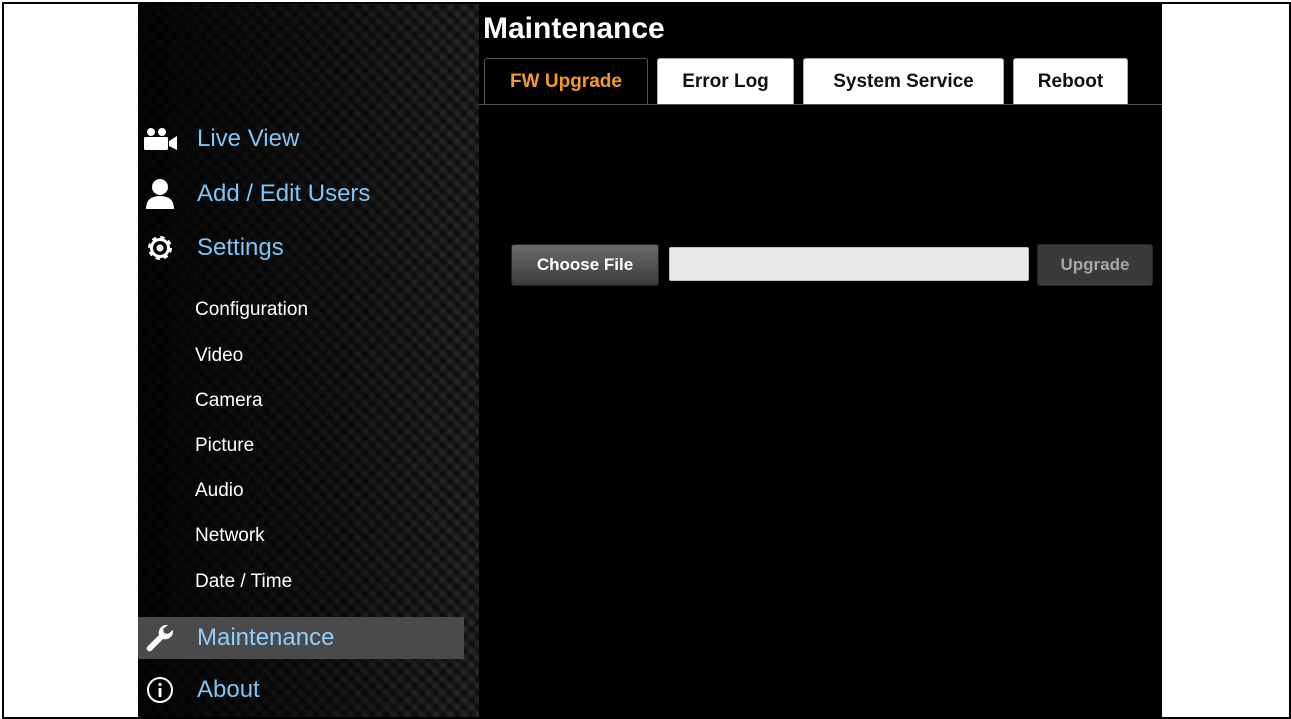  Describe the element at coordinates (1095, 265) in the screenshot. I see `upgrade-button: Upgrade` at that location.